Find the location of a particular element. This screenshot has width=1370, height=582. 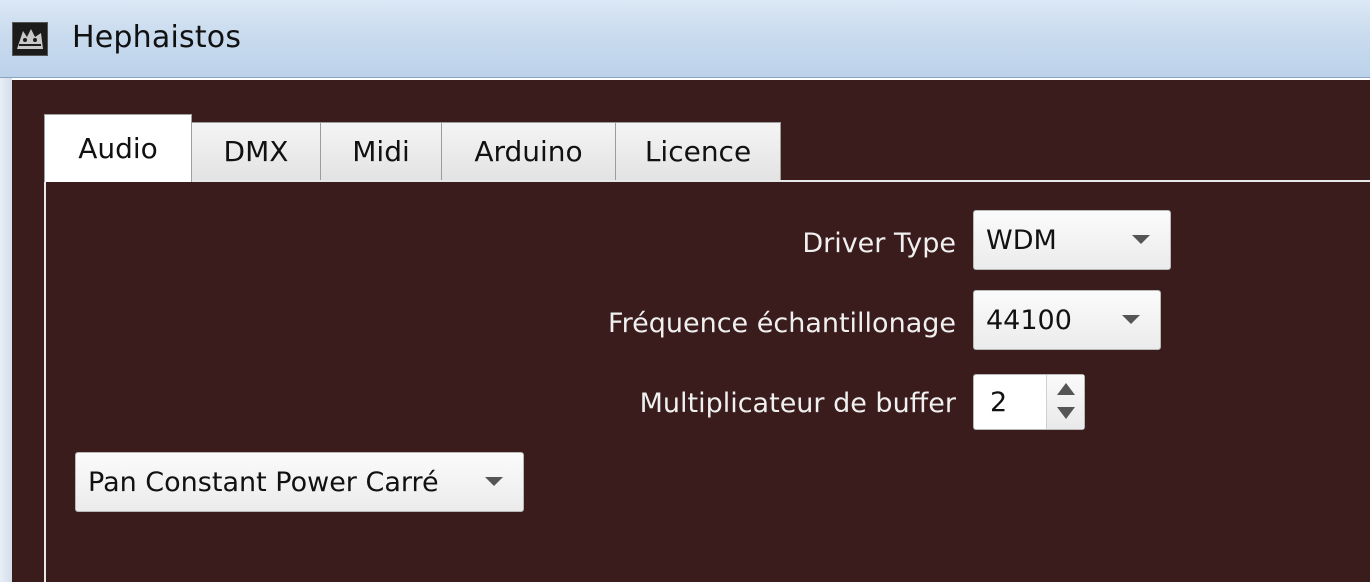

tab-licence-label: Licence is located at coordinates (698, 151).